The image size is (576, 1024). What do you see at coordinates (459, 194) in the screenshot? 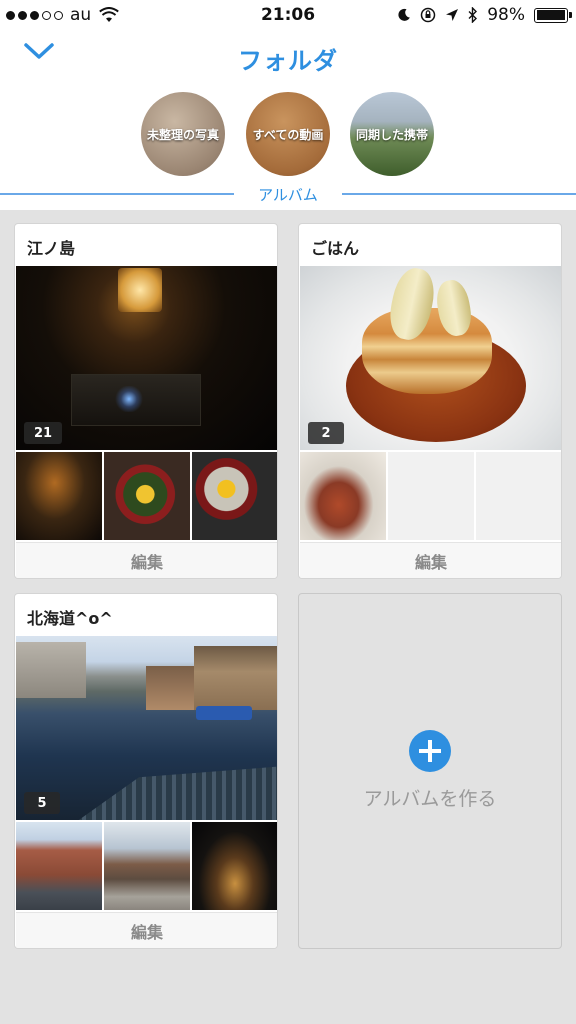
I see `divider-right` at bounding box center [459, 194].